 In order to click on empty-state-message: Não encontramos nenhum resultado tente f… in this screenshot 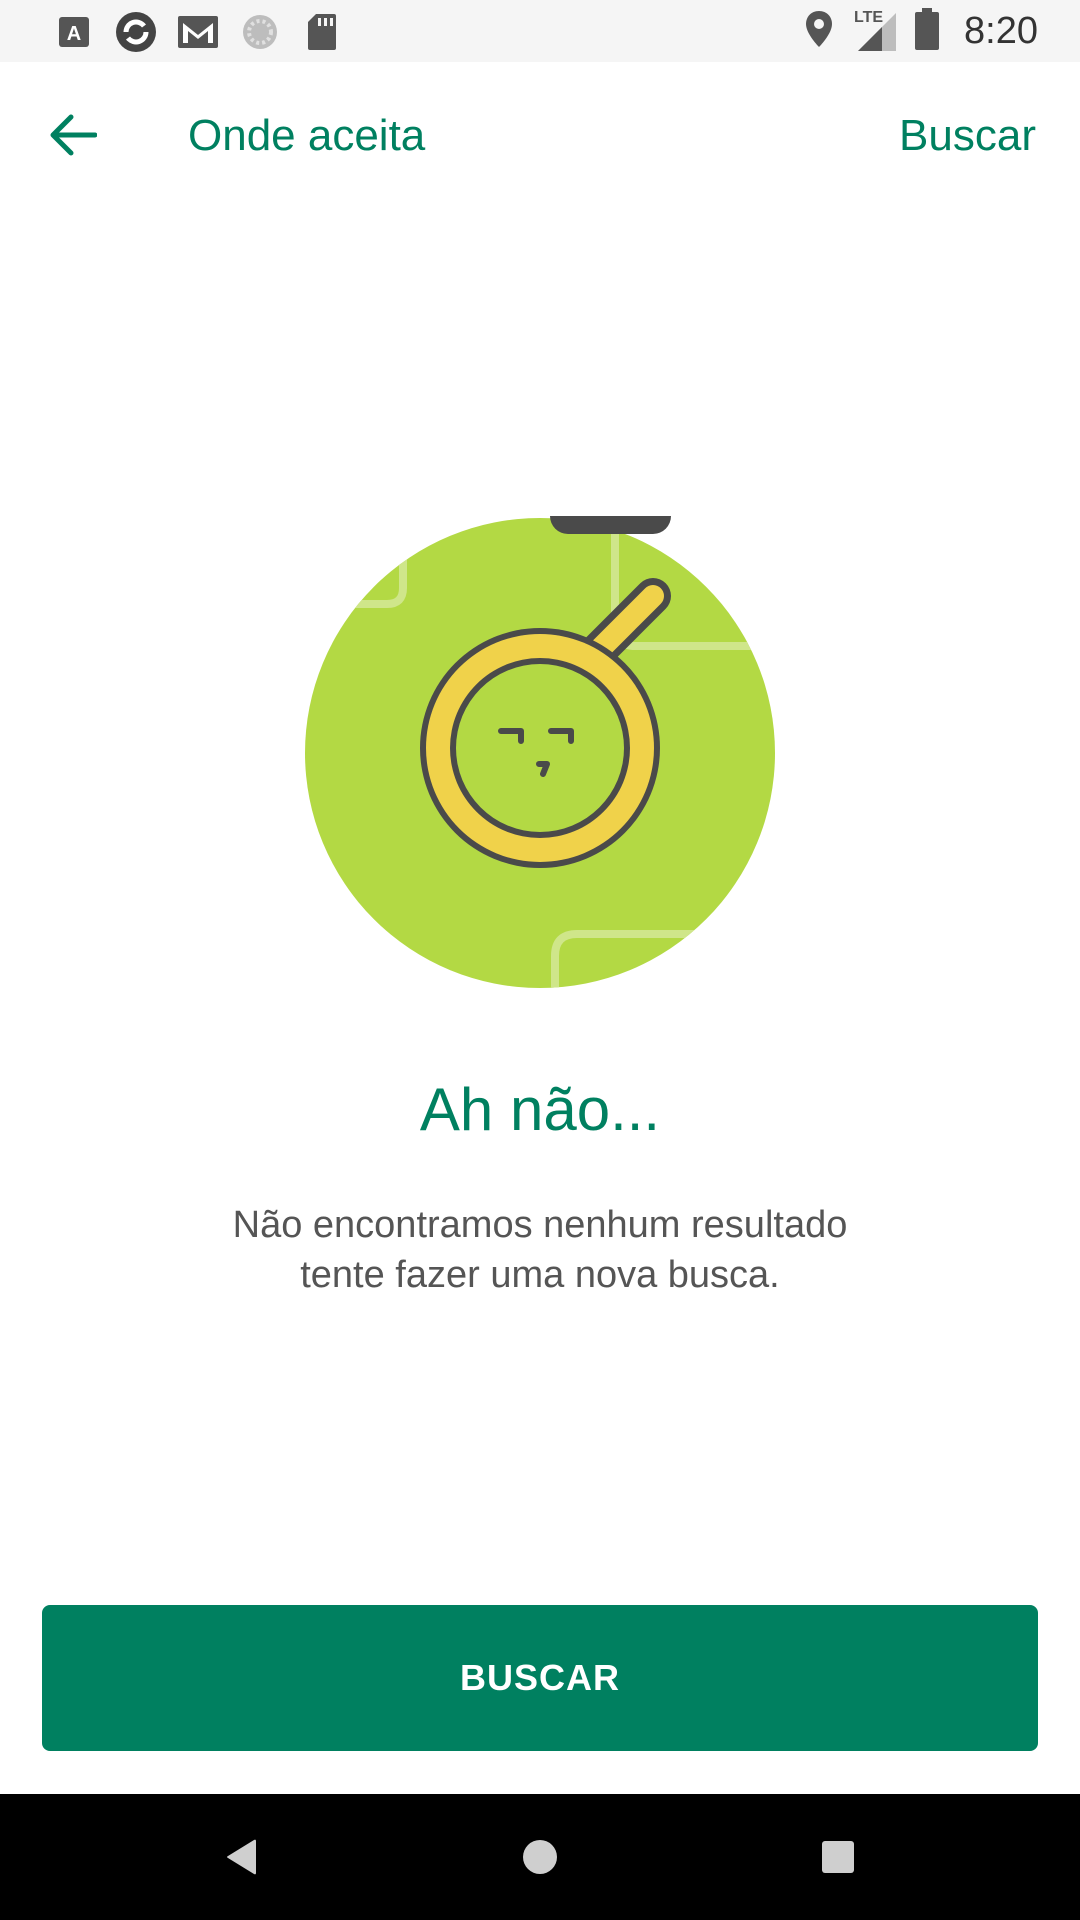, I will do `click(540, 1250)`.